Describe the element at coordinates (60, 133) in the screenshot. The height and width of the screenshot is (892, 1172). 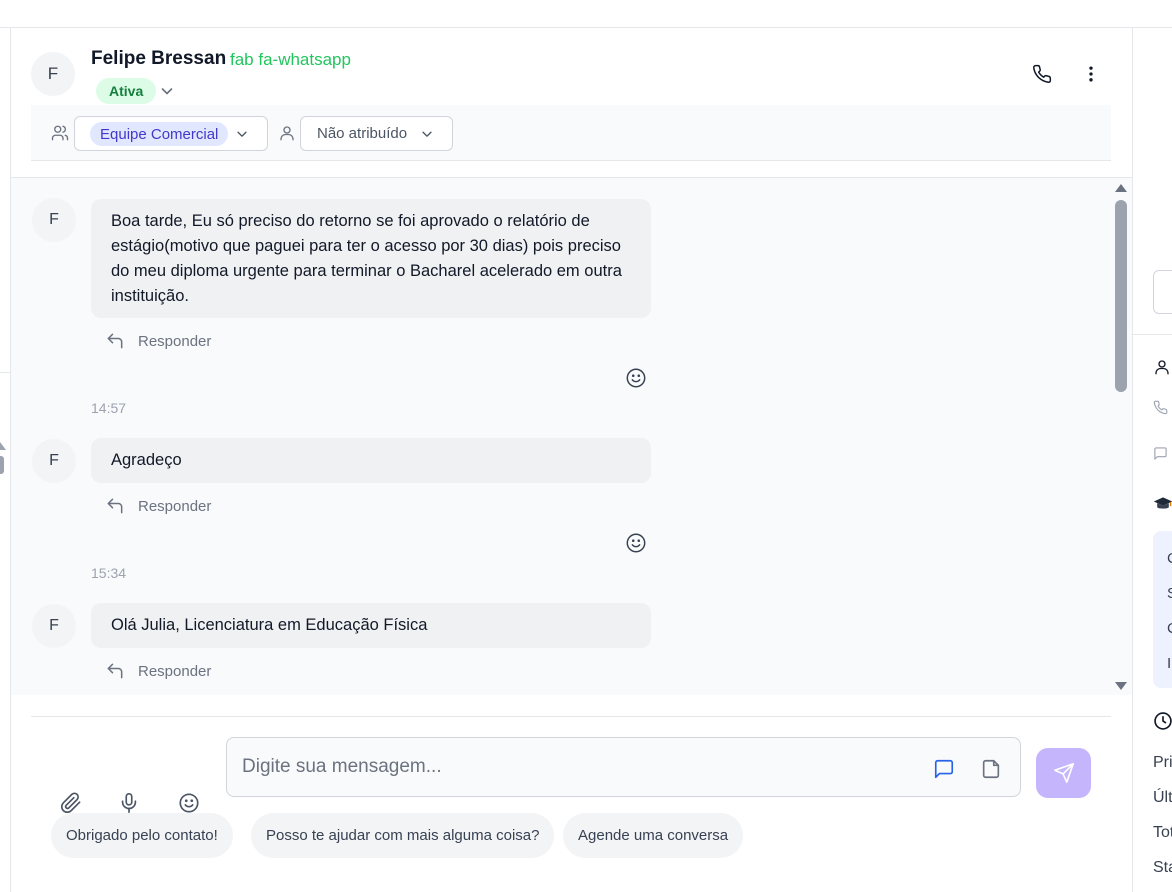
I see `team-icon` at that location.